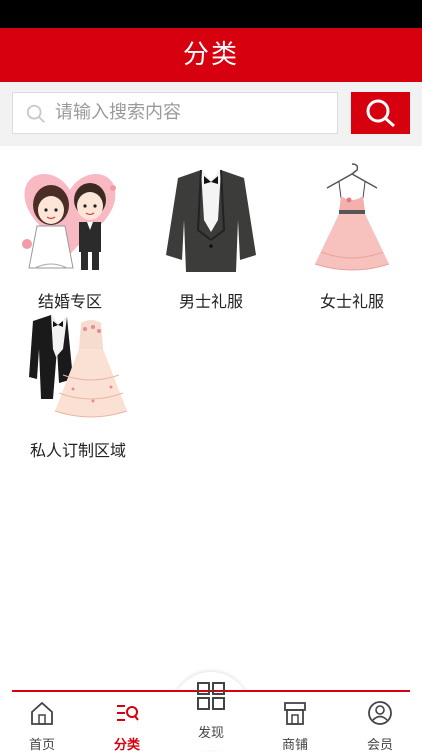 This screenshot has height=753, width=422. I want to click on page-title: 分类, so click(210, 55).